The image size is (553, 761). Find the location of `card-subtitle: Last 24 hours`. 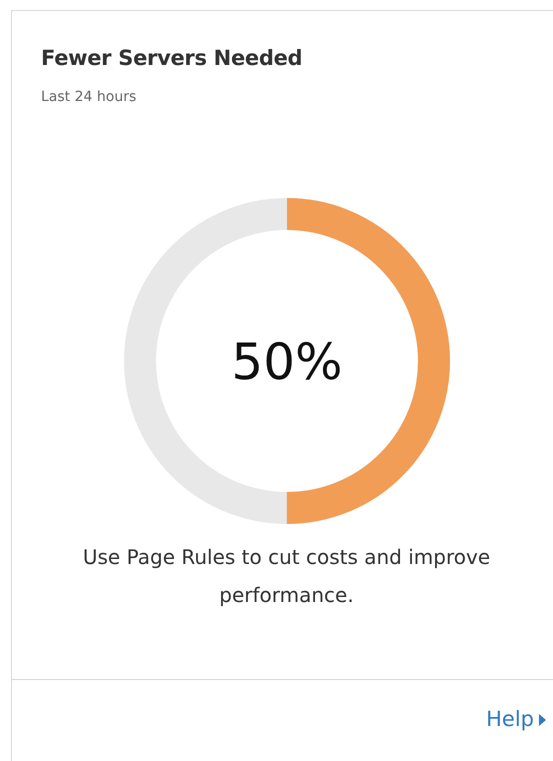

card-subtitle: Last 24 hours is located at coordinates (89, 98).